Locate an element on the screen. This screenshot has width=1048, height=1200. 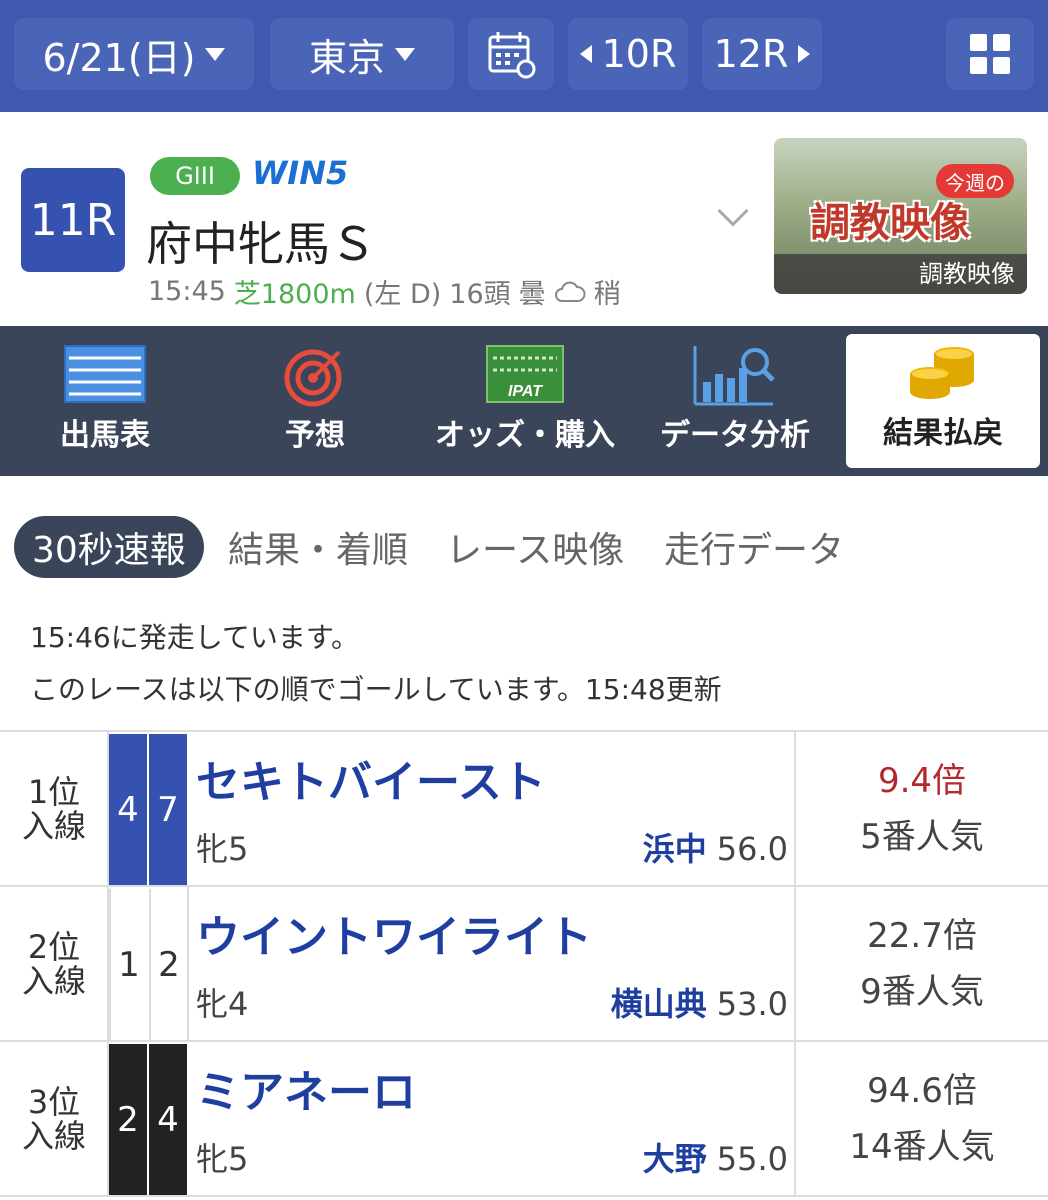
nav-label: 出馬表 is located at coordinates (105, 435).